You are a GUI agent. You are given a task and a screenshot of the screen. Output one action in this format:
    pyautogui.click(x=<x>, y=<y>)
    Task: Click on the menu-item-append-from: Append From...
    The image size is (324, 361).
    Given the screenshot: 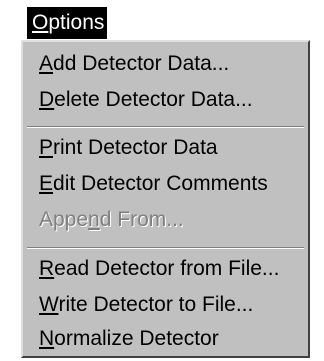 What is the action you would take?
    pyautogui.click(x=111, y=220)
    